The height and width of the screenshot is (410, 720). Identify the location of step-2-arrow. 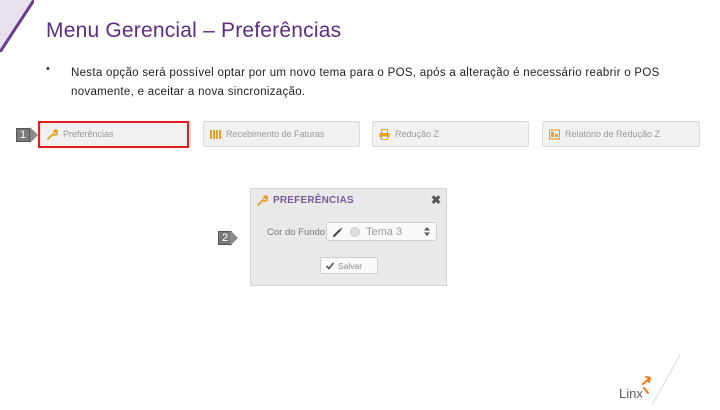
(234, 238).